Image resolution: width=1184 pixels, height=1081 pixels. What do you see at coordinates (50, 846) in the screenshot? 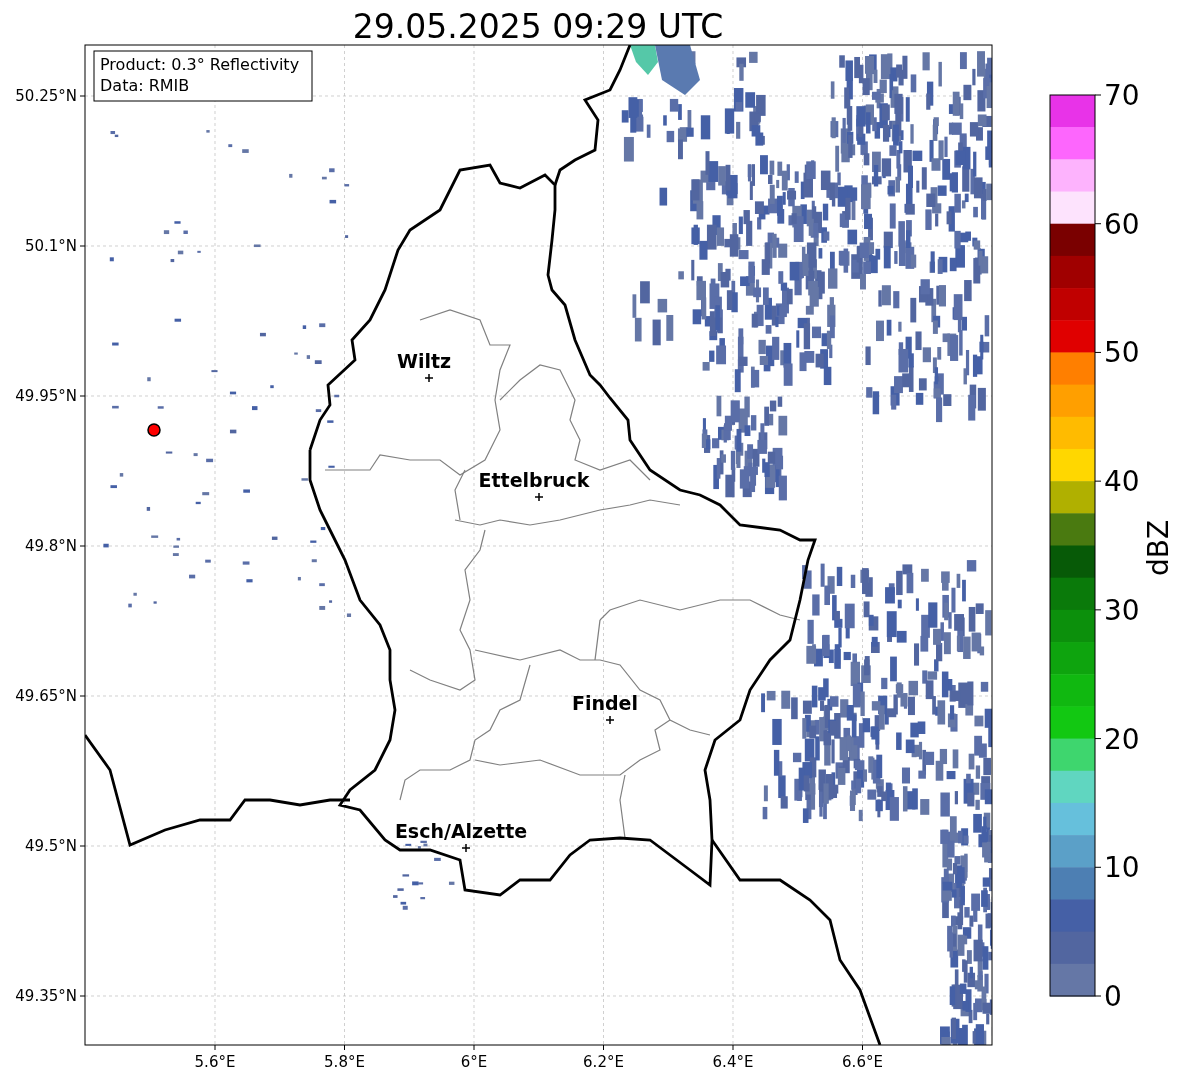
I see `y-tick-label: 49.5°N` at bounding box center [50, 846].